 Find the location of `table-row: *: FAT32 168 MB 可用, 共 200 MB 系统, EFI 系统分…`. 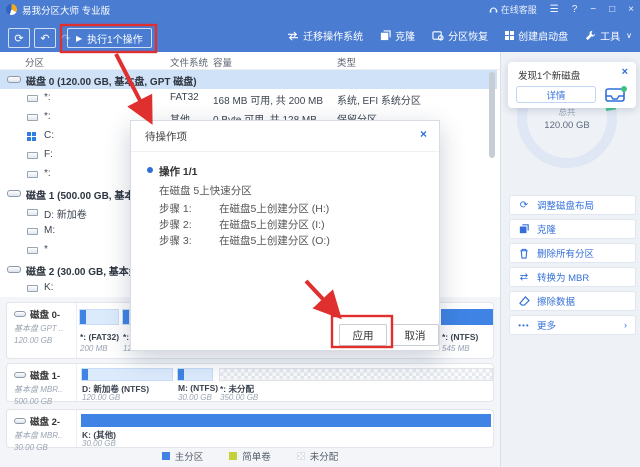

table-row: *: FAT32 168 MB 可用, 共 200 MB 系统, EFI 系统分… is located at coordinates (248, 98).